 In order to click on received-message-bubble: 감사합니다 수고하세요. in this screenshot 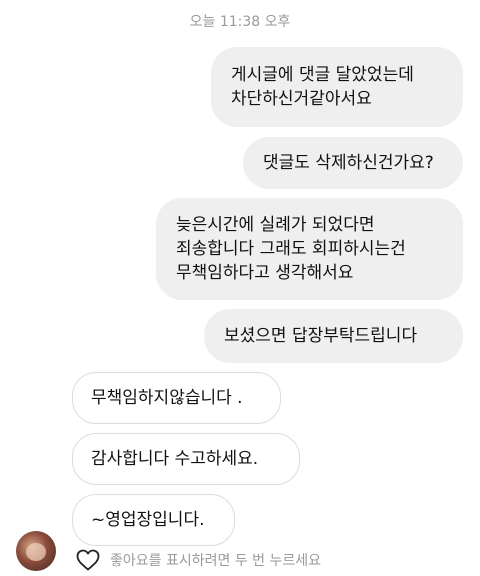, I will do `click(186, 459)`.